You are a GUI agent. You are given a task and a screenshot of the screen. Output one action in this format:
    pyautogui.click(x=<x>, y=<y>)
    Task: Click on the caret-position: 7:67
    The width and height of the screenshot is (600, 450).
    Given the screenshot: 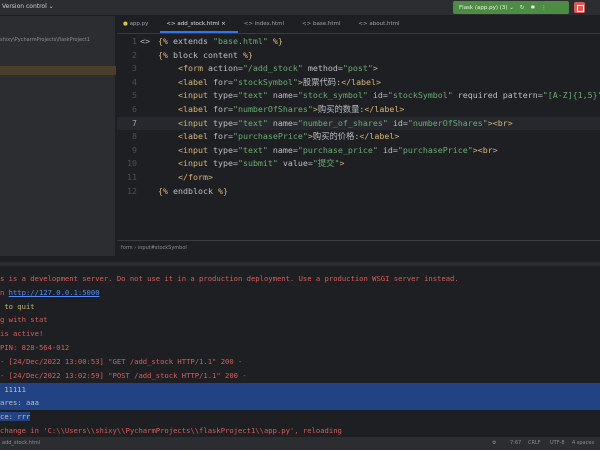 What is the action you would take?
    pyautogui.click(x=515, y=443)
    